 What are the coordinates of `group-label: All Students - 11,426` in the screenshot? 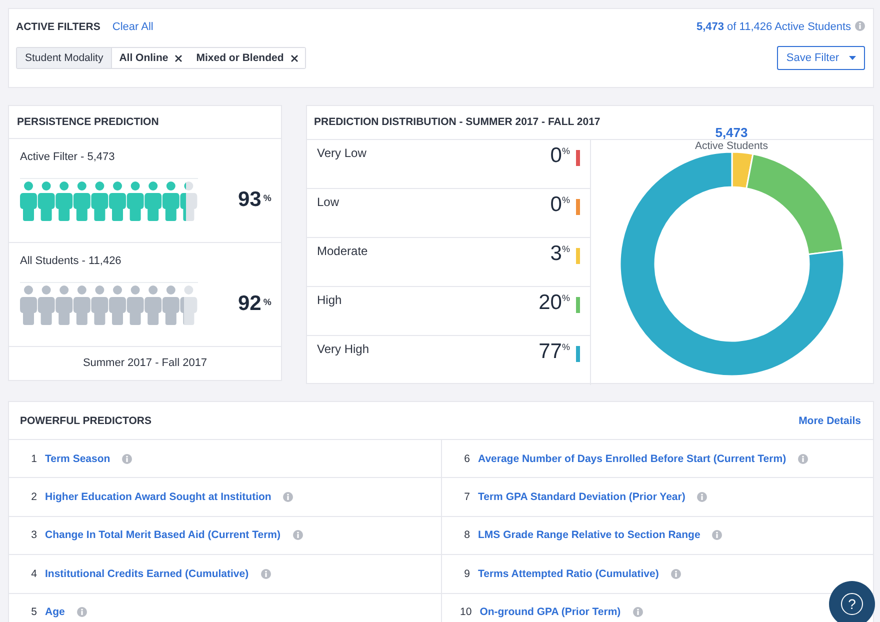 It's located at (71, 261).